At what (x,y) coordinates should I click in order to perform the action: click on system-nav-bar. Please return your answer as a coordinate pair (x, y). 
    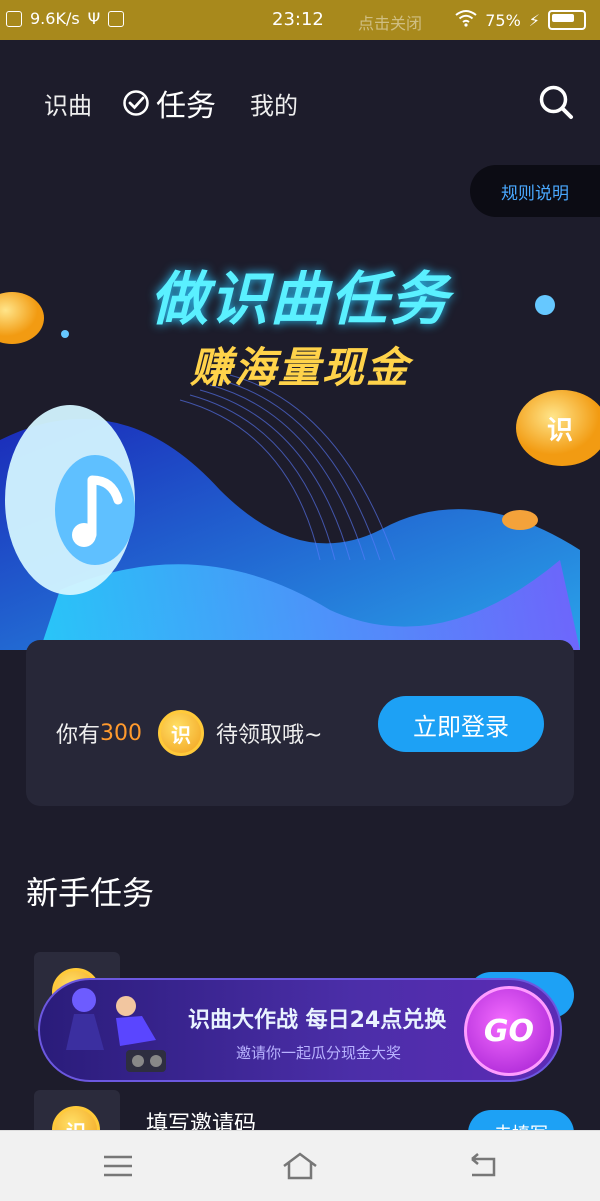
    Looking at the image, I should click on (300, 1165).